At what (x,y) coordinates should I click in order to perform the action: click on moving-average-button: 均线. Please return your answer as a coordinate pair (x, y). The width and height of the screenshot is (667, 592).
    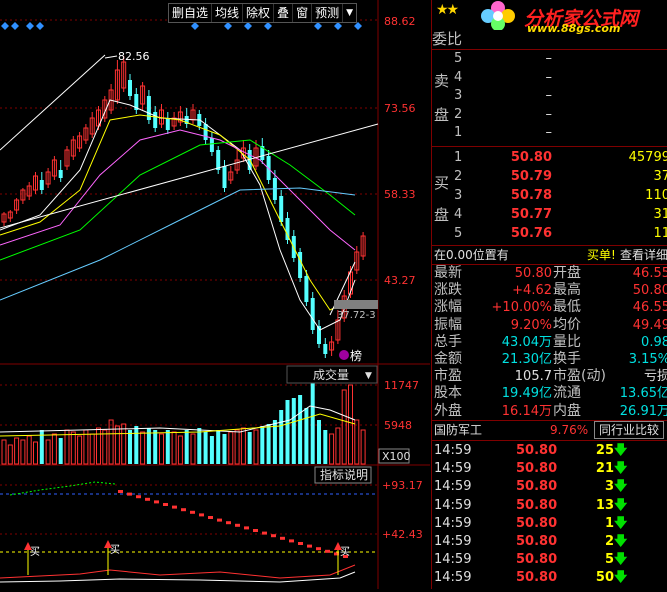
    Looking at the image, I should click on (228, 13).